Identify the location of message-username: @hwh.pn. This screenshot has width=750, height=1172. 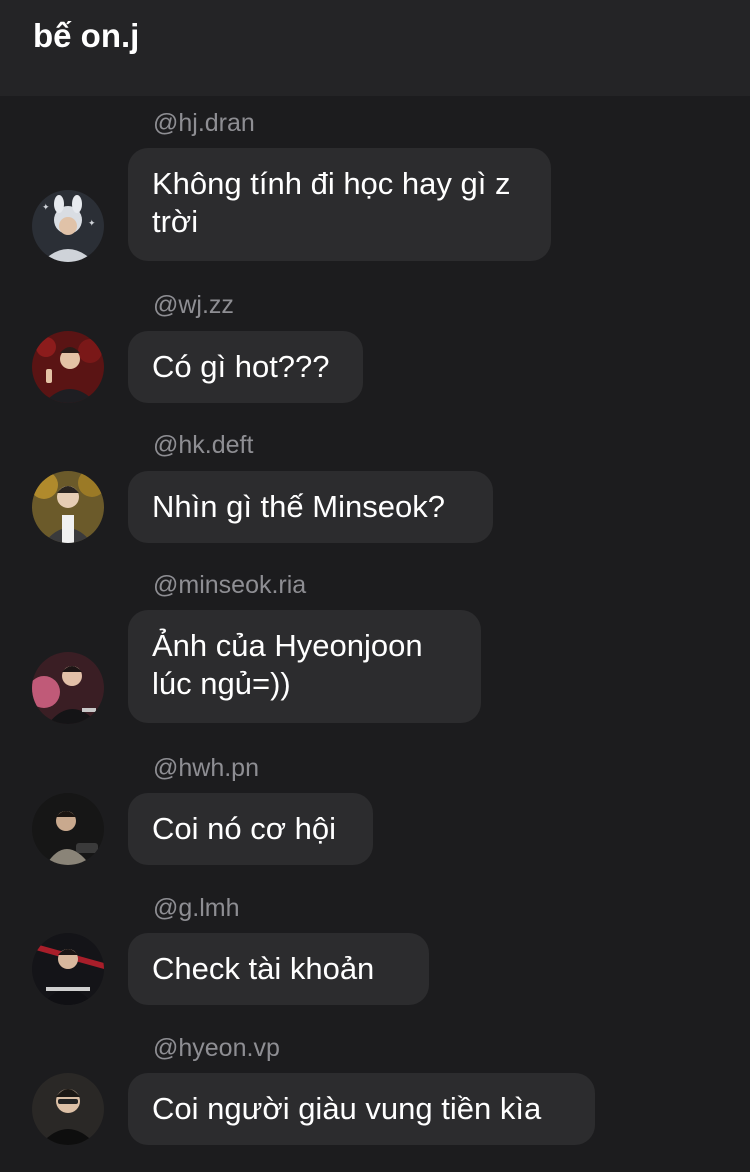
(206, 768).